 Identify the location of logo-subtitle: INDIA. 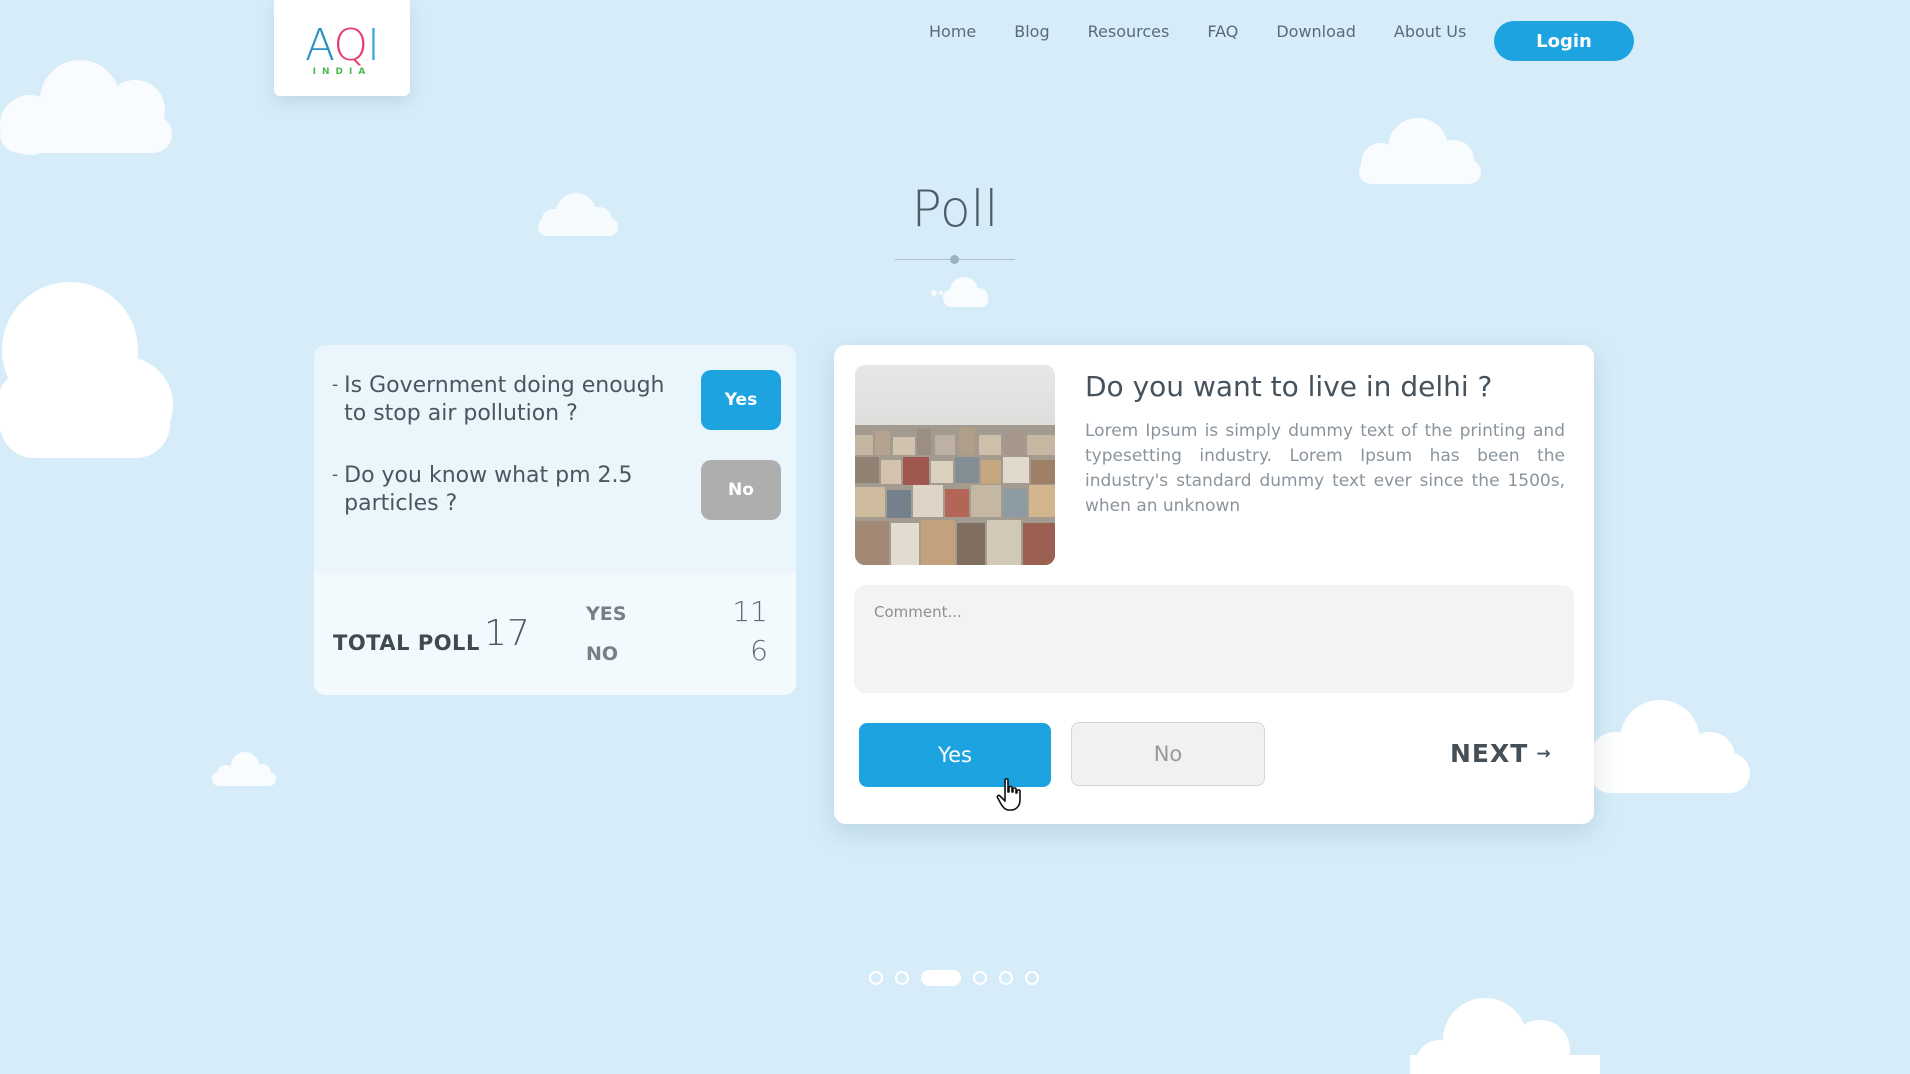
(342, 71).